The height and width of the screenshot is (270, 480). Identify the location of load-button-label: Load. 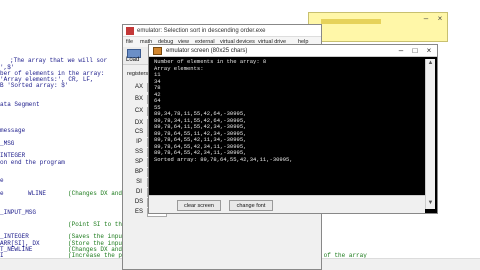
(132, 60).